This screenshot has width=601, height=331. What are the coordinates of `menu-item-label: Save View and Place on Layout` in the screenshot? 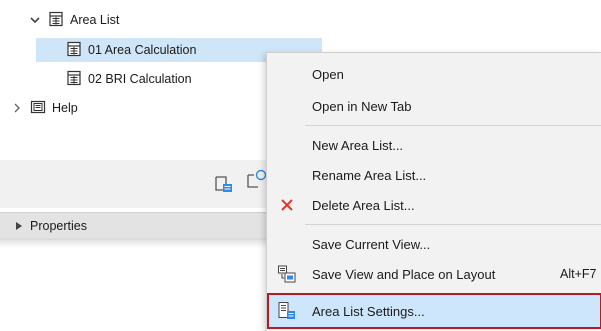 It's located at (404, 274).